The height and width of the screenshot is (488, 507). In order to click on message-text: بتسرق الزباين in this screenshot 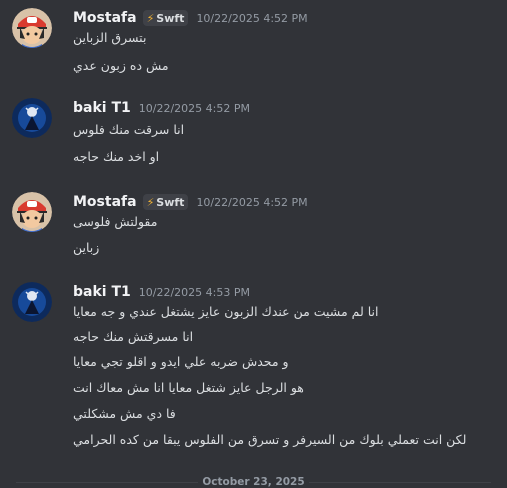, I will do `click(110, 37)`.